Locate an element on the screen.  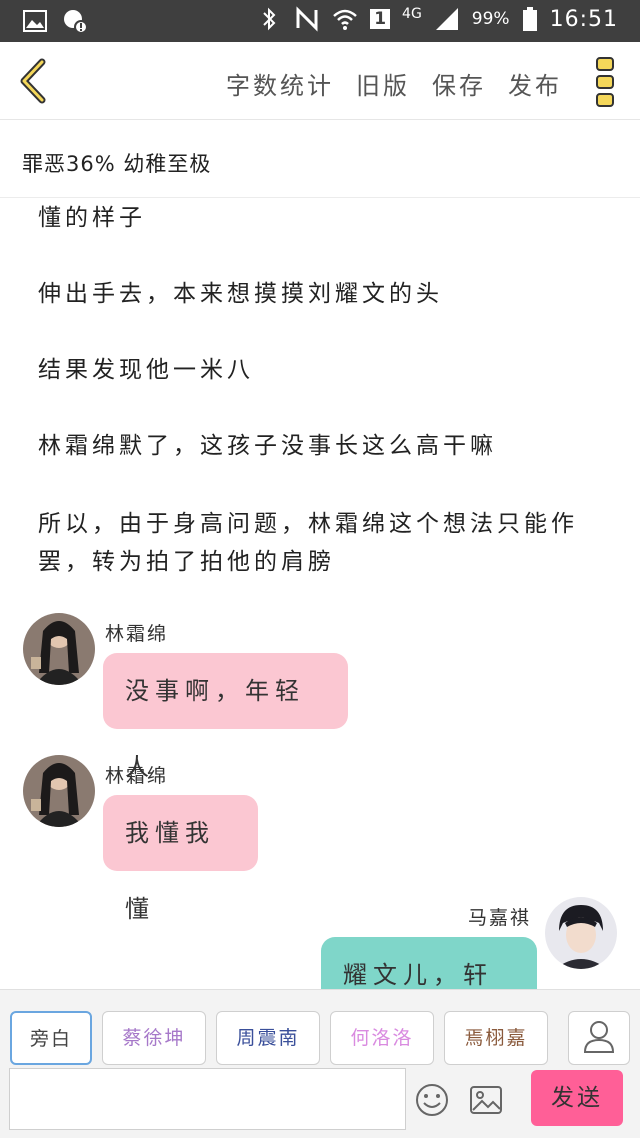
role-label: 蔡徐坤 is located at coordinates (154, 1038).